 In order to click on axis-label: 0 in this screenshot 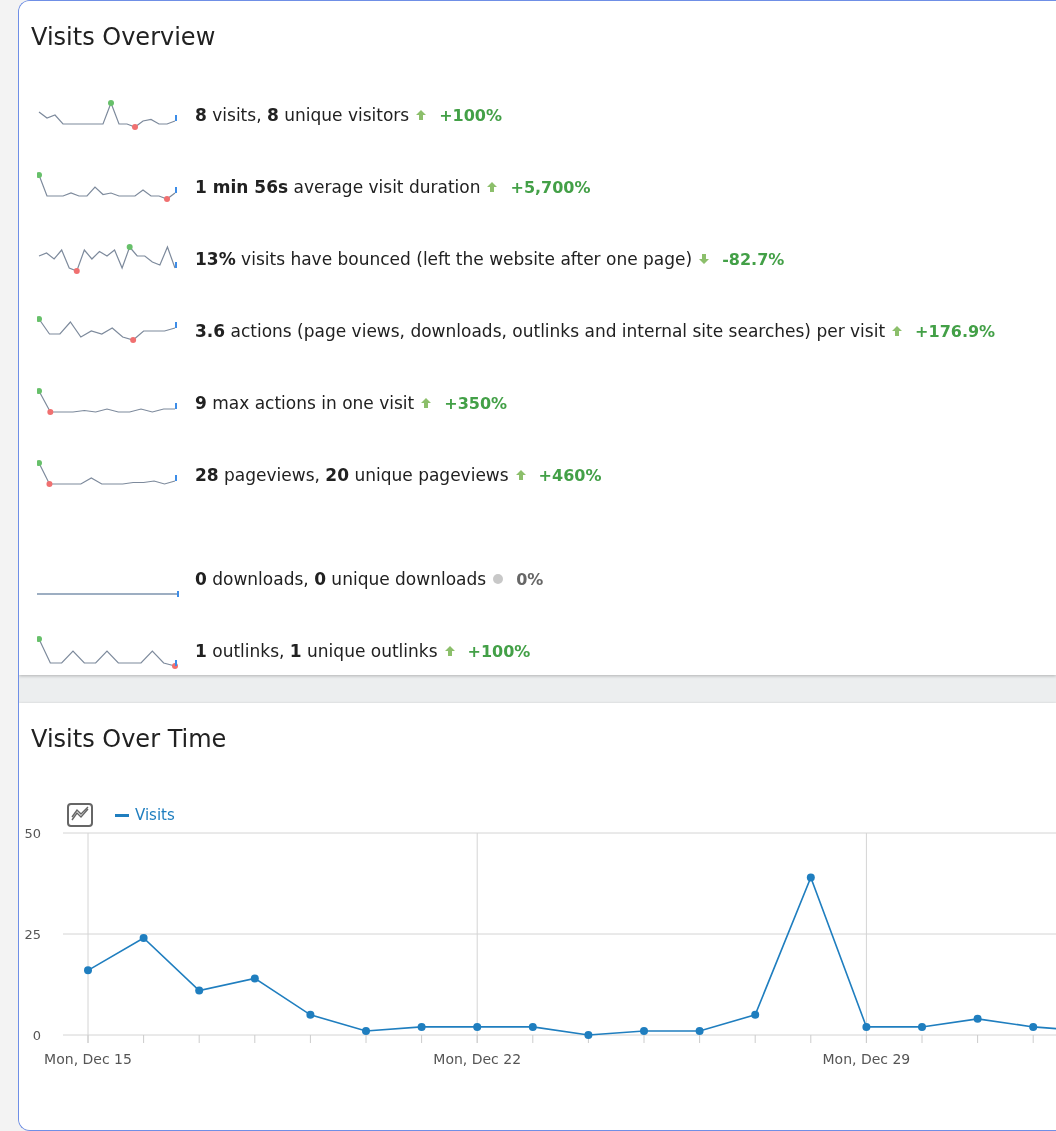, I will do `click(36, 1035)`.